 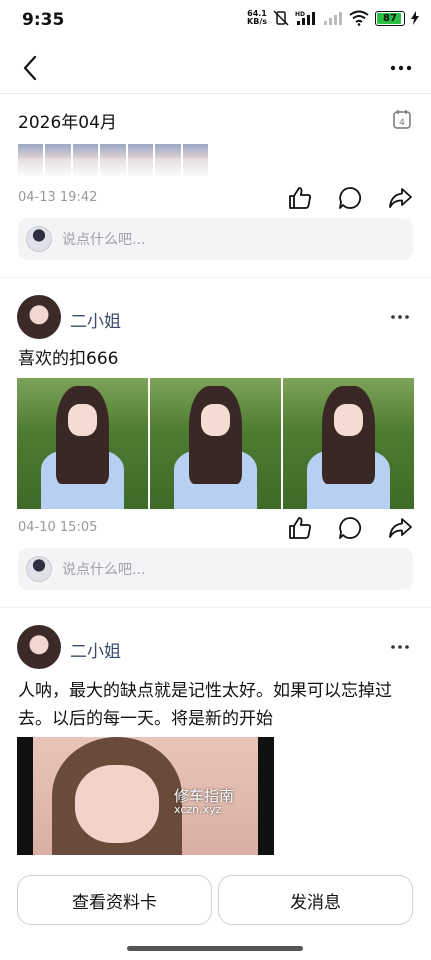 I want to click on send-message-button: 发消息, so click(x=315, y=900).